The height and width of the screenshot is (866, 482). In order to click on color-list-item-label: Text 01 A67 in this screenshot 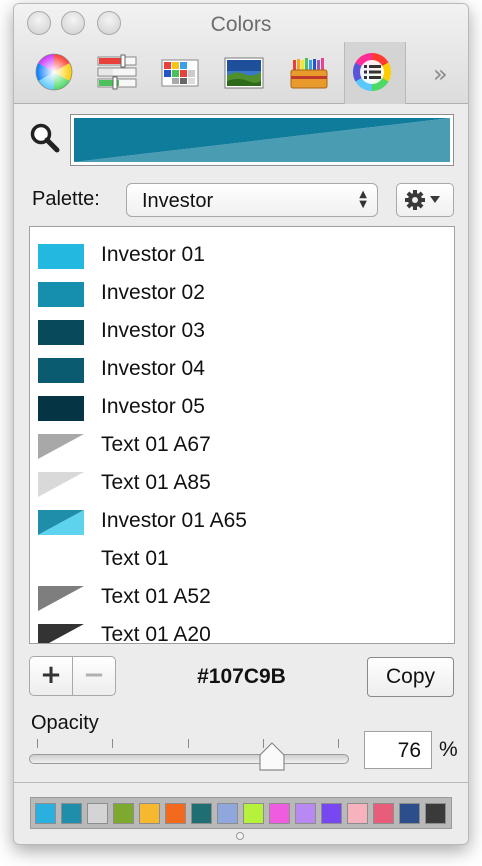, I will do `click(156, 444)`.